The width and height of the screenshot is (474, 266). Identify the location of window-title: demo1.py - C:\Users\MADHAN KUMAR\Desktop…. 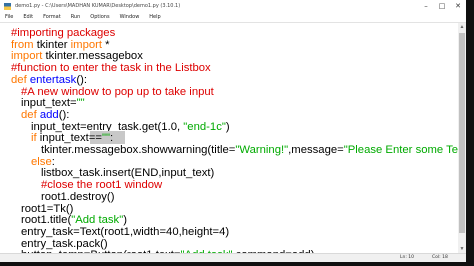
(98, 6).